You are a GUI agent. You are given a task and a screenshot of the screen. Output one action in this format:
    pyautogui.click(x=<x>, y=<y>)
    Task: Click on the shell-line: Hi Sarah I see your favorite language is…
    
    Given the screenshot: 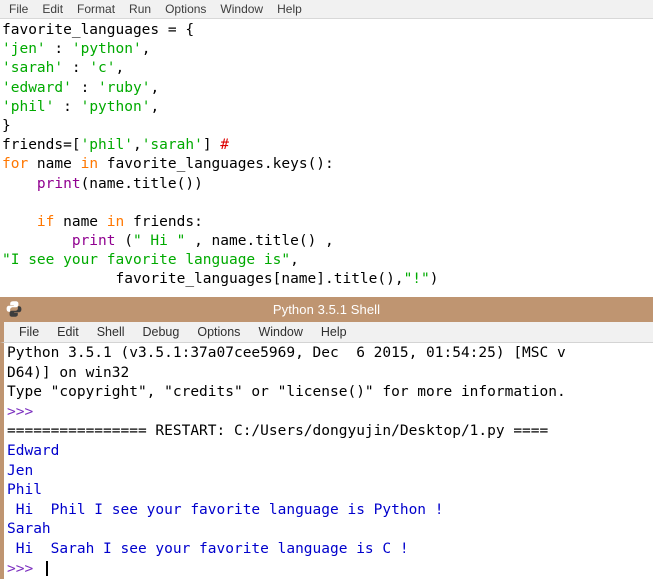 What is the action you would take?
    pyautogui.click(x=330, y=550)
    